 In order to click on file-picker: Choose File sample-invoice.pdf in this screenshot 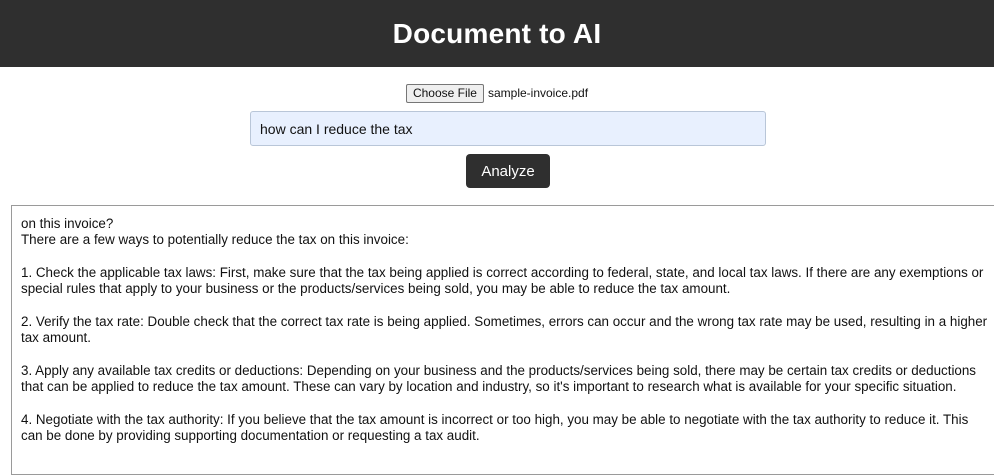, I will do `click(497, 93)`.